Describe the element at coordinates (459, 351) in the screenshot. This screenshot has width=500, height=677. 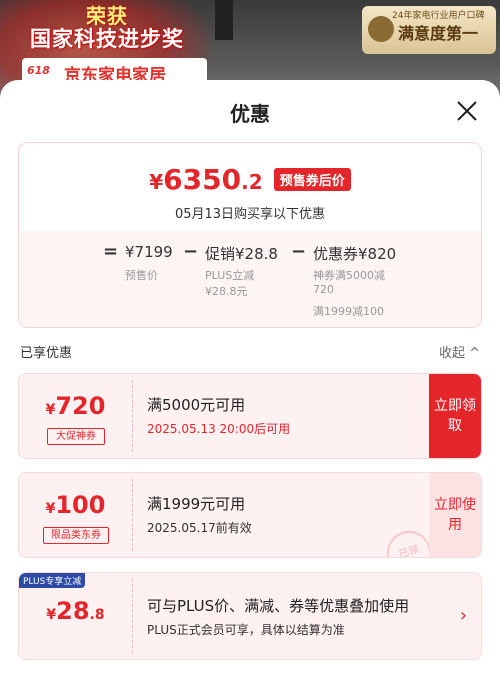
I see `collapse-button: 收起 ^` at that location.